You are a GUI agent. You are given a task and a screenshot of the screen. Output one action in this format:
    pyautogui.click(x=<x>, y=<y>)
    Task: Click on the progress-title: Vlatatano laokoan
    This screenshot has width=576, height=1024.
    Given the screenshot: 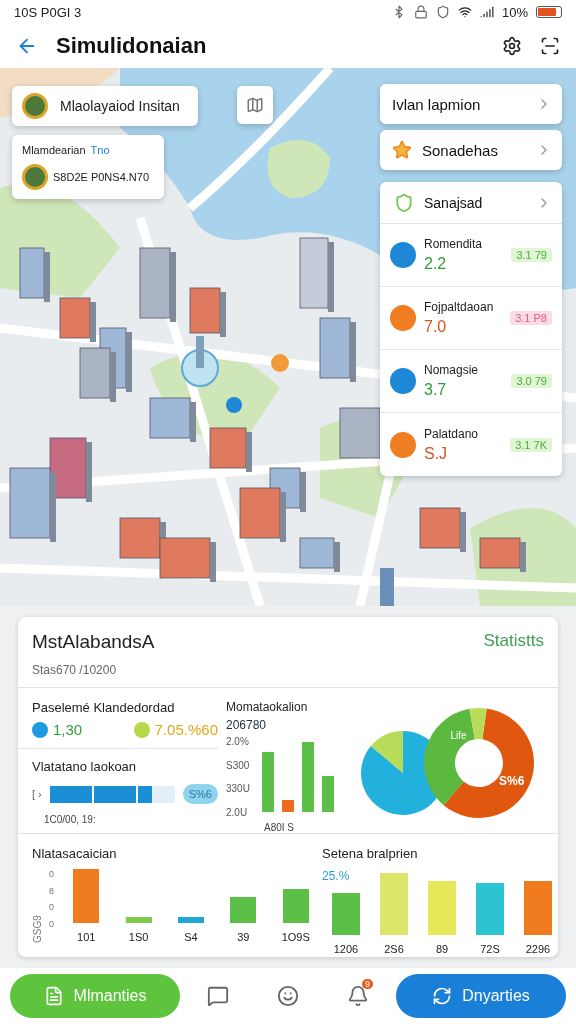 What is the action you would take?
    pyautogui.click(x=85, y=766)
    